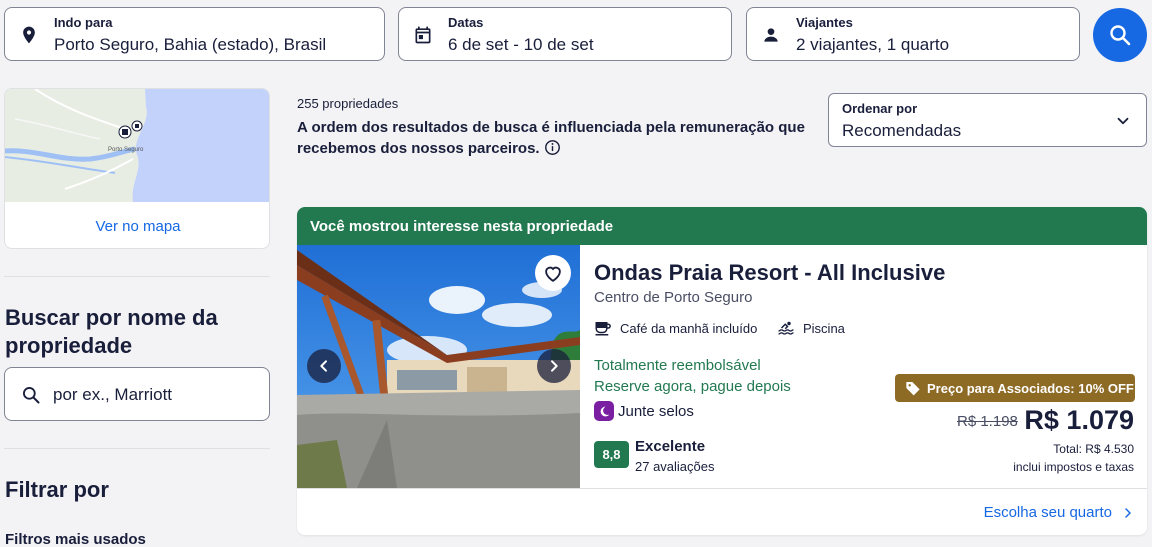  Describe the element at coordinates (1123, 121) in the screenshot. I see `chevron-down-icon` at that location.